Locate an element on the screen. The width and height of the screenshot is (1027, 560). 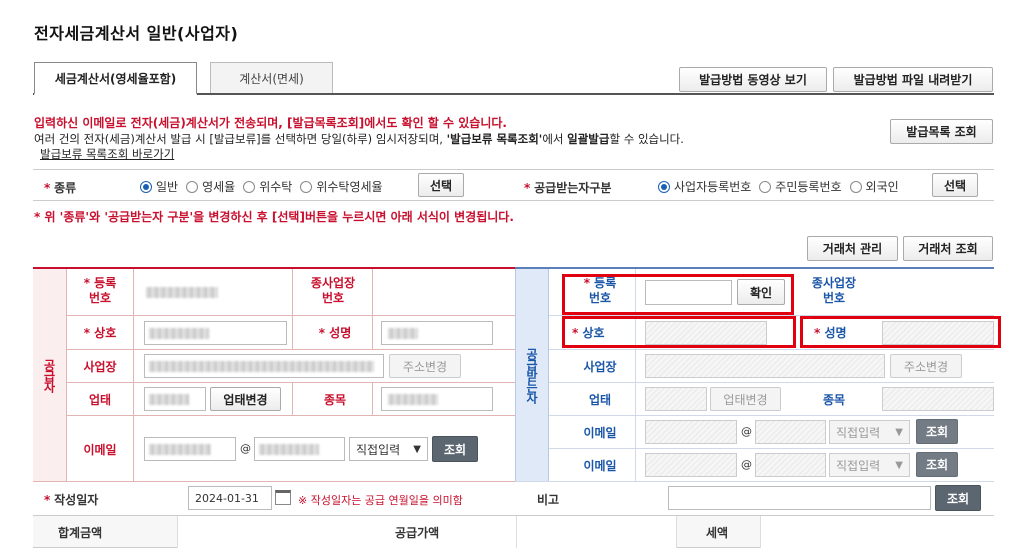
receiver-radio-foreigner: 외국인 is located at coordinates (874, 186).